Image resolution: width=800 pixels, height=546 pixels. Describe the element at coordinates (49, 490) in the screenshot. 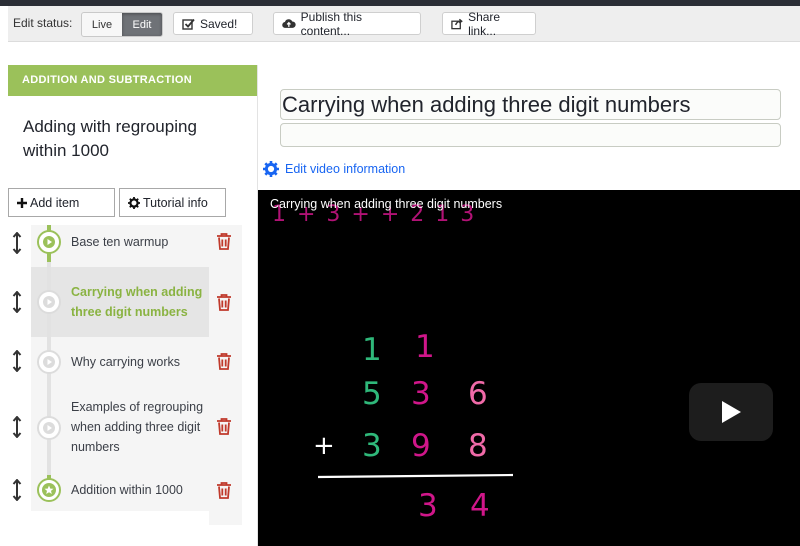

I see `star-icon` at that location.